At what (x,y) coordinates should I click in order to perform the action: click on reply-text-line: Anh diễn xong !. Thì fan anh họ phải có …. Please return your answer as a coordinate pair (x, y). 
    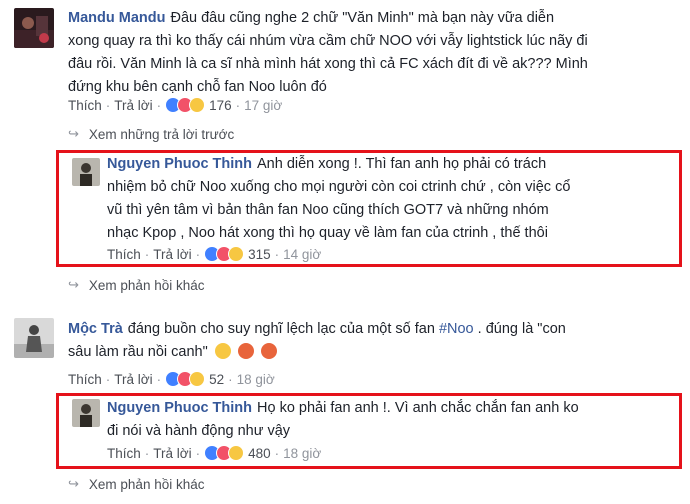
    Looking at the image, I should click on (402, 164).